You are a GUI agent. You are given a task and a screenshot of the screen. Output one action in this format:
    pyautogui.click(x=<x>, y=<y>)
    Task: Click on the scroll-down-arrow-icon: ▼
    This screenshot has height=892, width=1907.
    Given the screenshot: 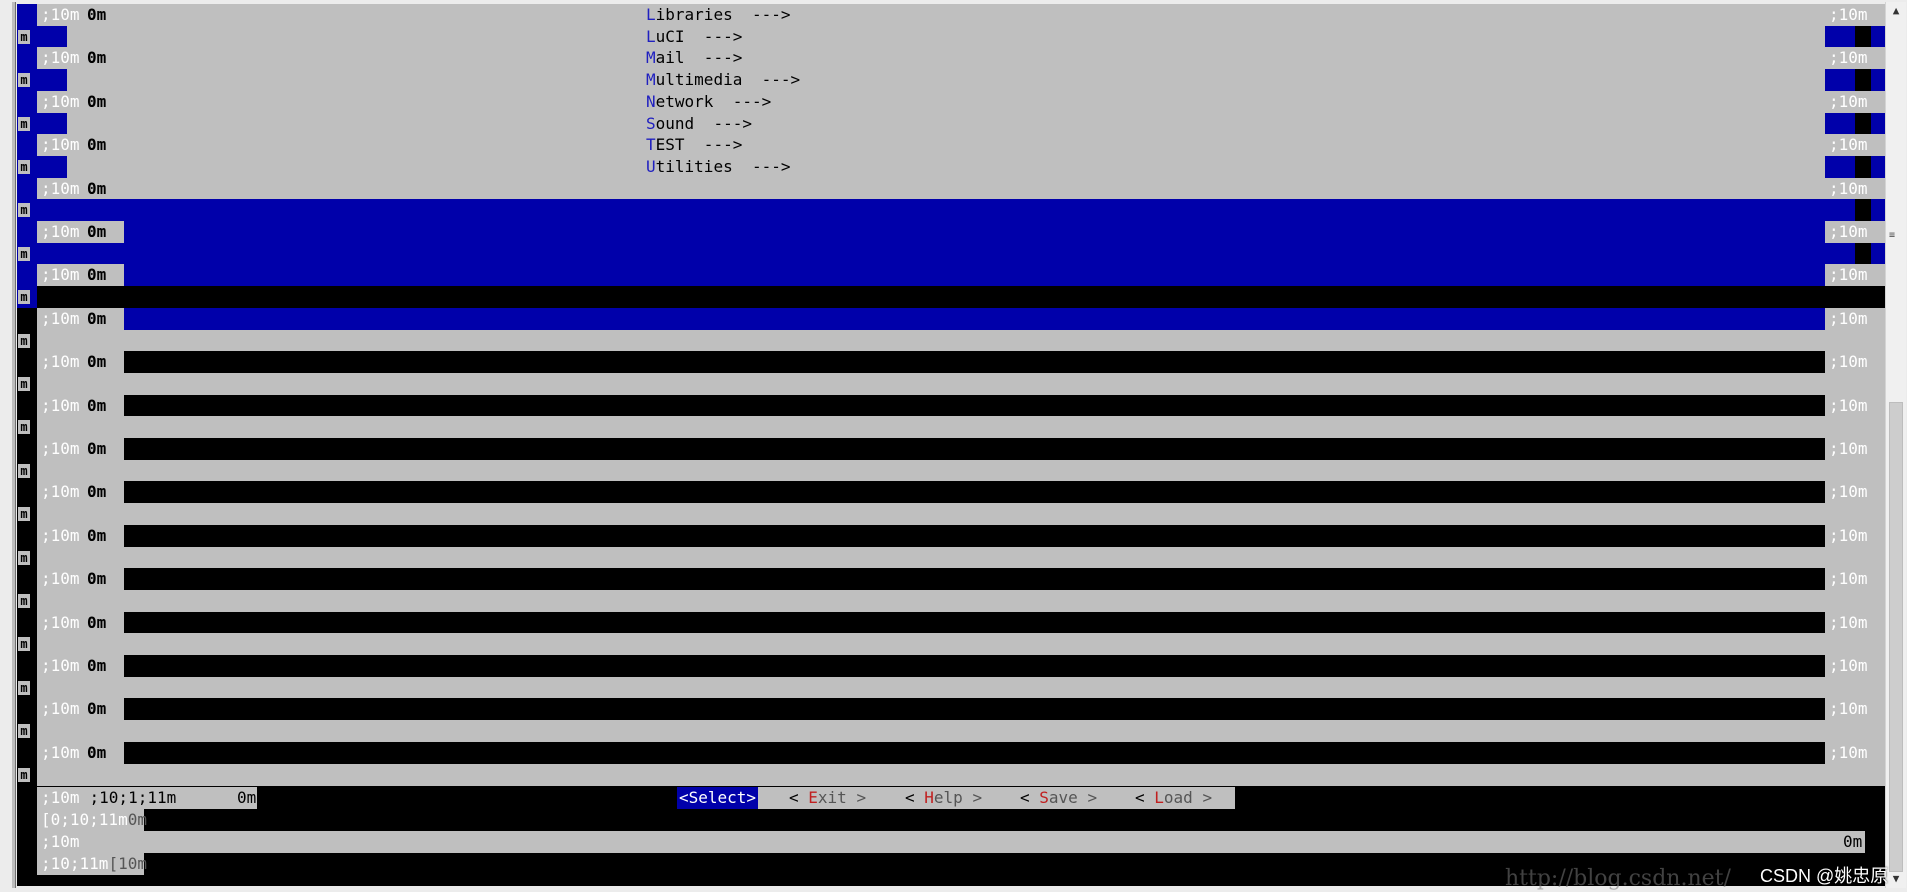 What is the action you would take?
    pyautogui.click(x=1896, y=879)
    